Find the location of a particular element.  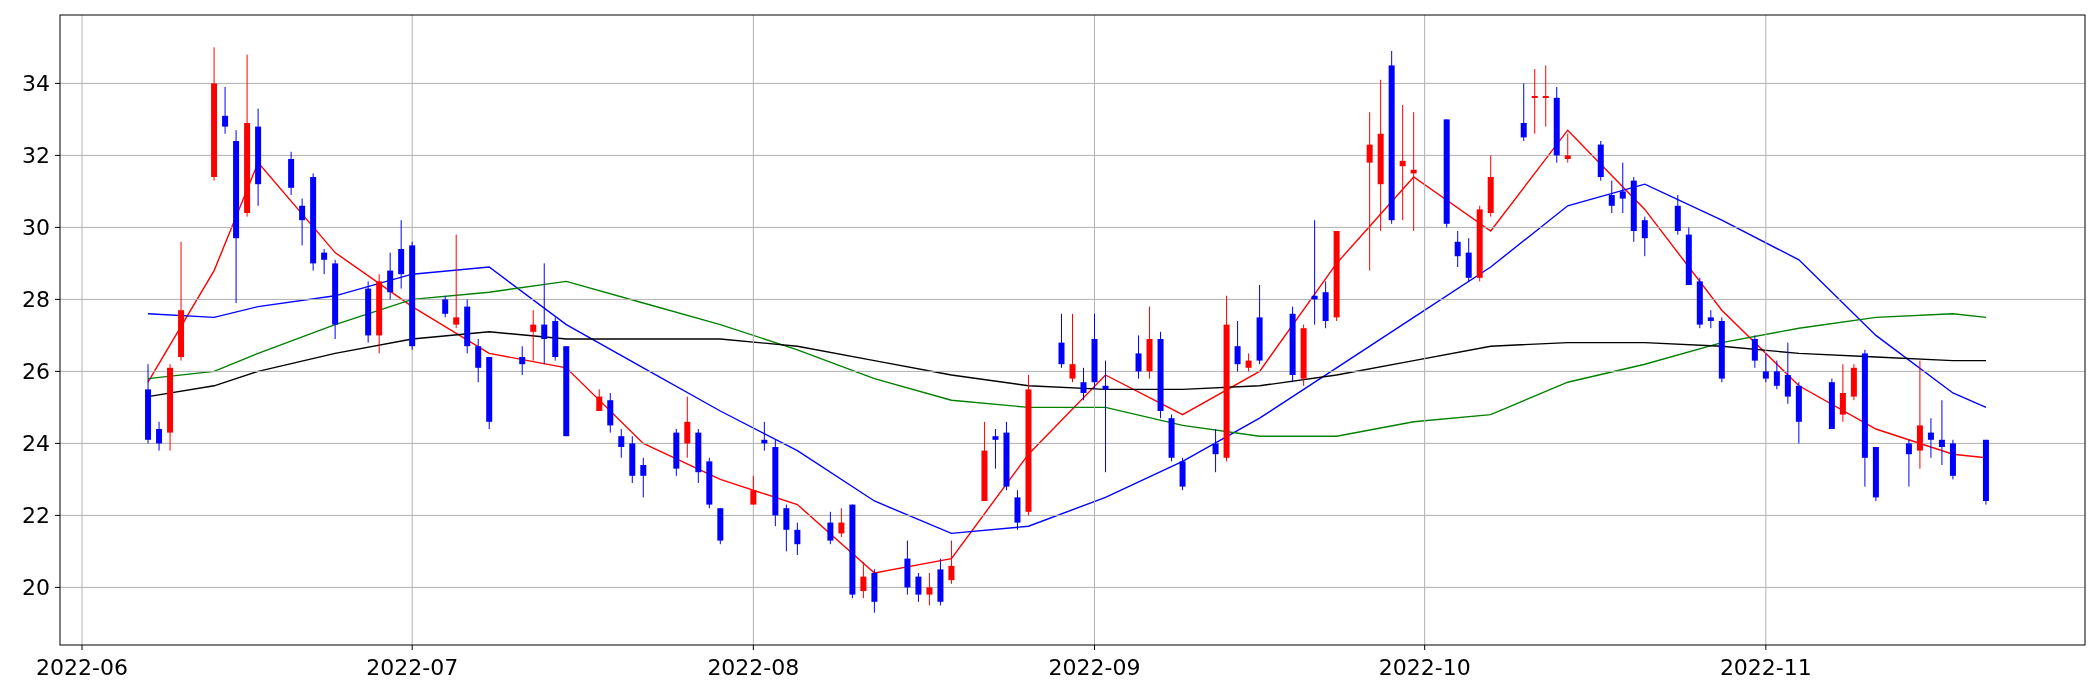

y-axis-tick-label: 24 is located at coordinates (36, 444).